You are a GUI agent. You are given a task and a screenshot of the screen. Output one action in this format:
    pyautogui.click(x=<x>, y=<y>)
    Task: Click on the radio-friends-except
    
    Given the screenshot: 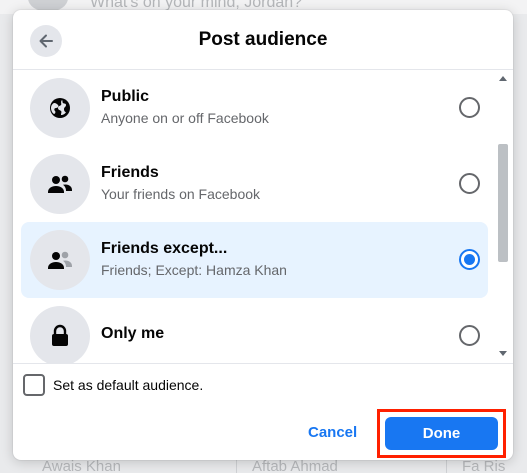 What is the action you would take?
    pyautogui.click(x=469, y=259)
    